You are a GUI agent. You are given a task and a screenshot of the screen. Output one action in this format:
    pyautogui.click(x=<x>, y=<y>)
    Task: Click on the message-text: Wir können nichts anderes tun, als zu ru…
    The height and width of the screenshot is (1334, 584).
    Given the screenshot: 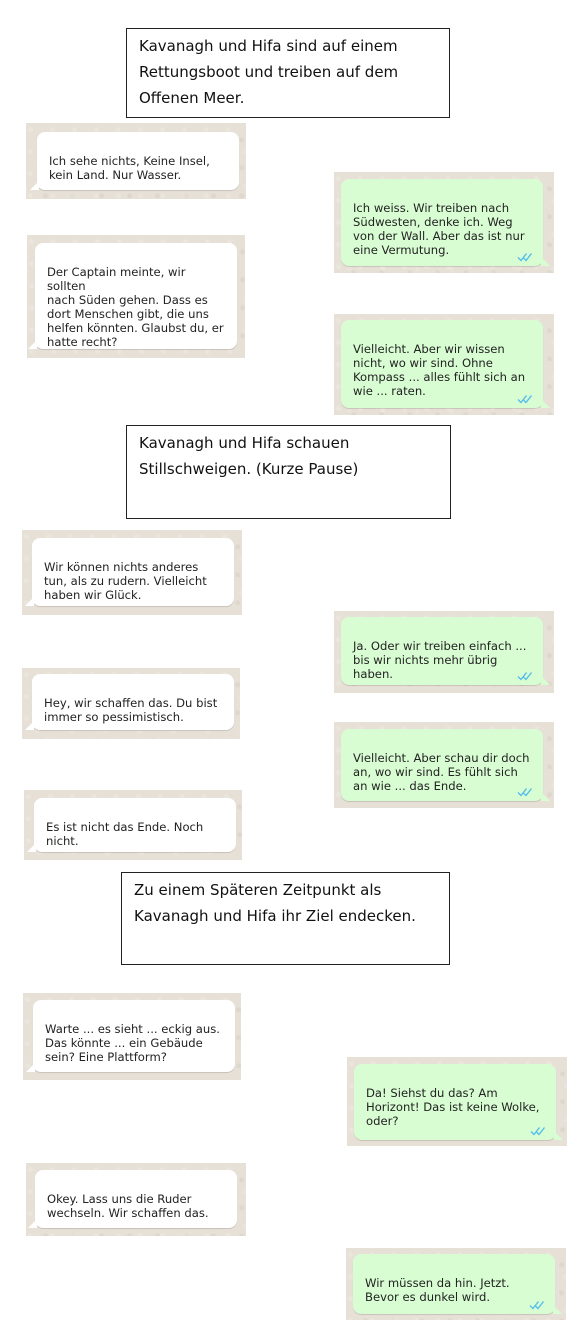 What is the action you would take?
    pyautogui.click(x=125, y=581)
    